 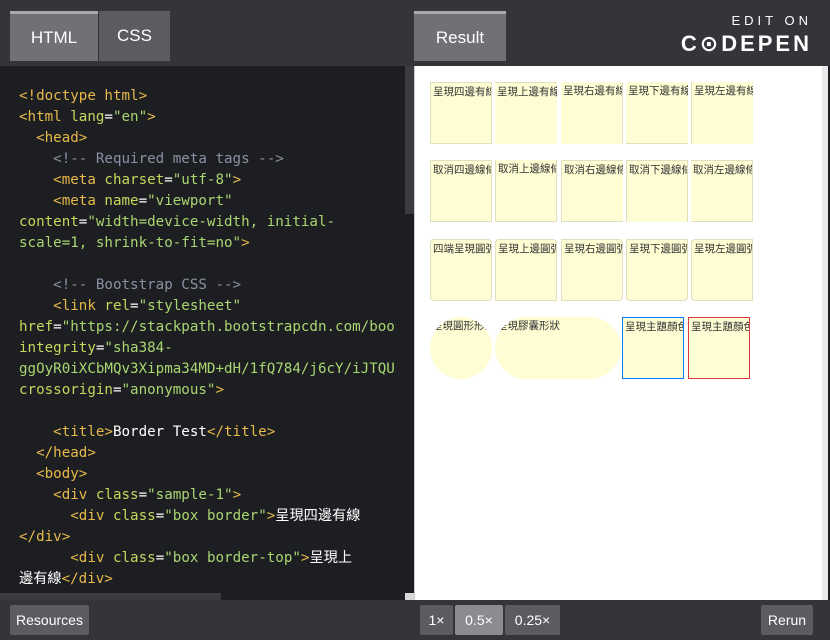 What do you see at coordinates (825, 333) in the screenshot?
I see `result-scrollbar` at bounding box center [825, 333].